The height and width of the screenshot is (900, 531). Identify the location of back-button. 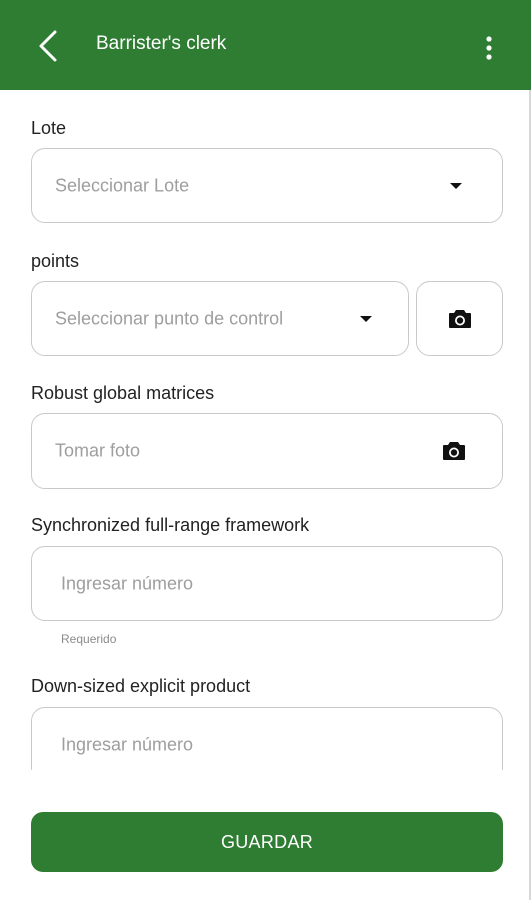
(48, 46).